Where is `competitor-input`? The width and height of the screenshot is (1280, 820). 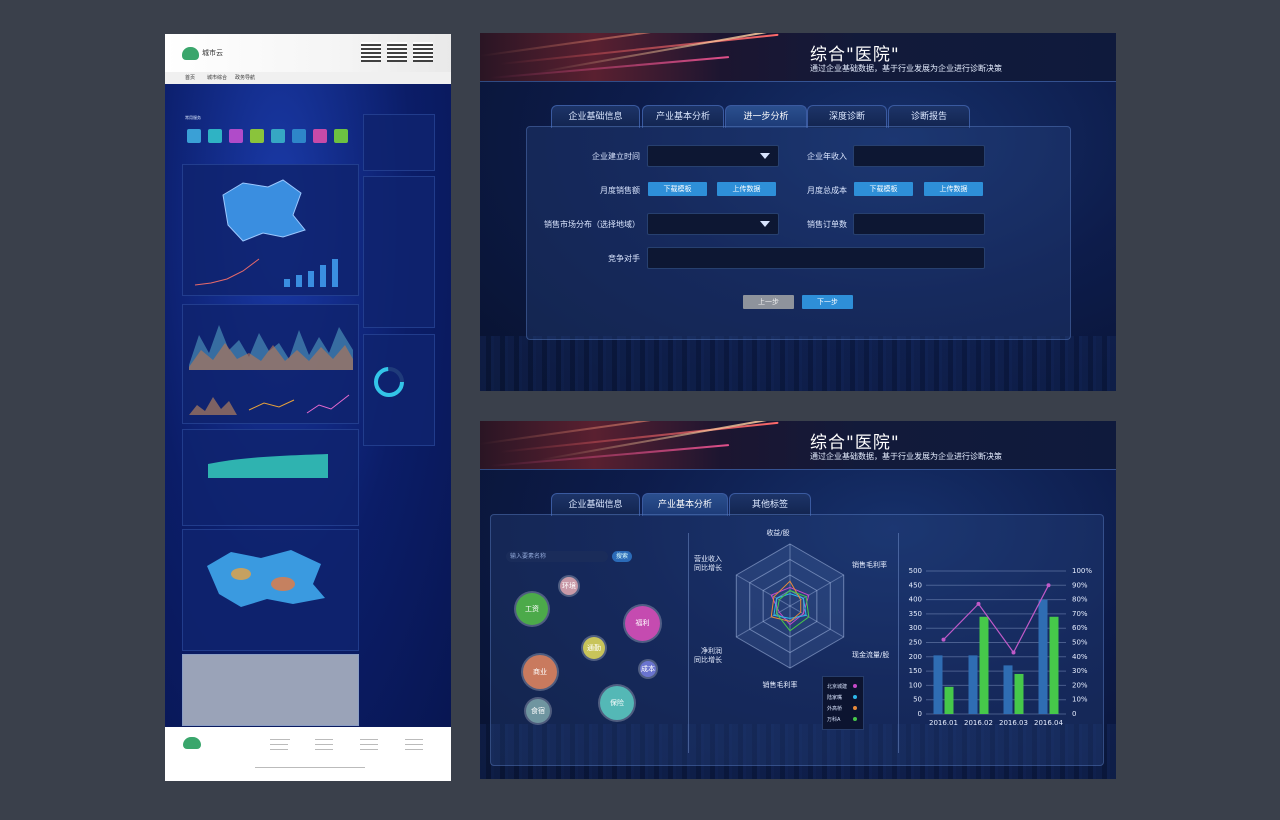
competitor-input is located at coordinates (816, 258).